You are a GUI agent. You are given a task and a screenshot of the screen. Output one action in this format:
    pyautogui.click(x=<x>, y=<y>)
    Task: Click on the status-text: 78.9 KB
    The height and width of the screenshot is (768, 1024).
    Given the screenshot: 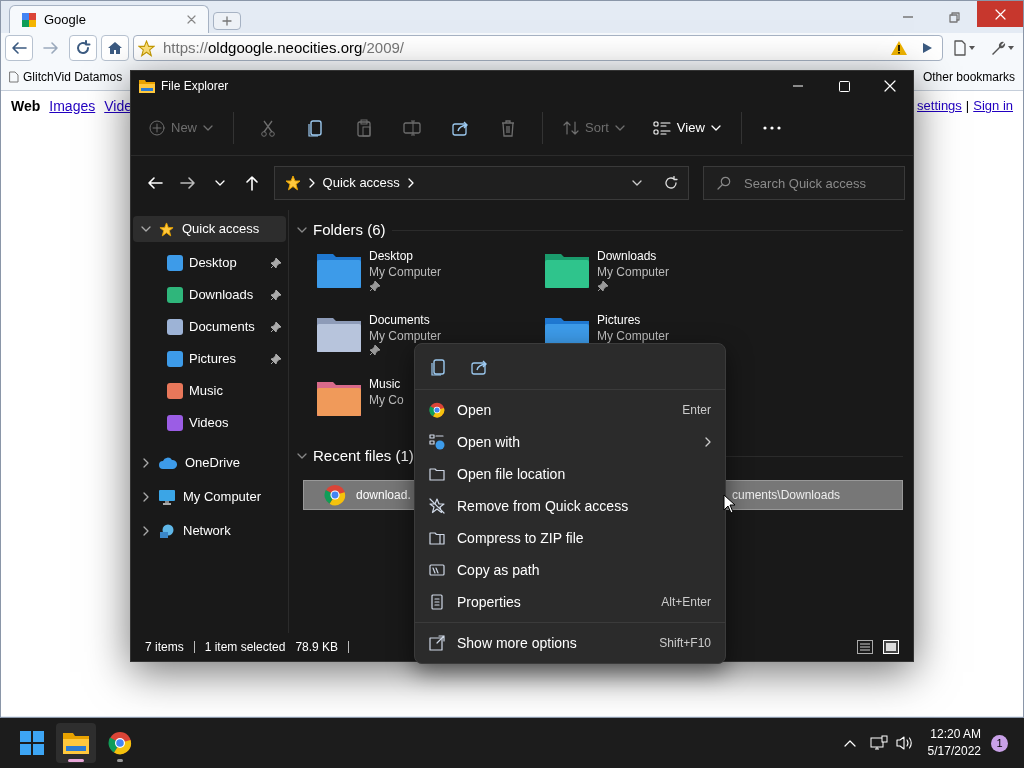 What is the action you would take?
    pyautogui.click(x=317, y=647)
    